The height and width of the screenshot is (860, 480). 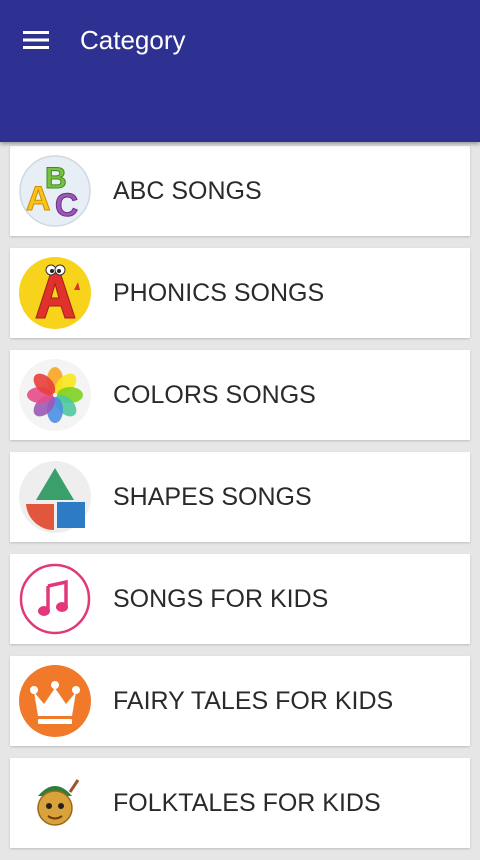 I want to click on category-item-folktales-for-kids: FOLKTALES FOR KIDS, so click(x=240, y=803).